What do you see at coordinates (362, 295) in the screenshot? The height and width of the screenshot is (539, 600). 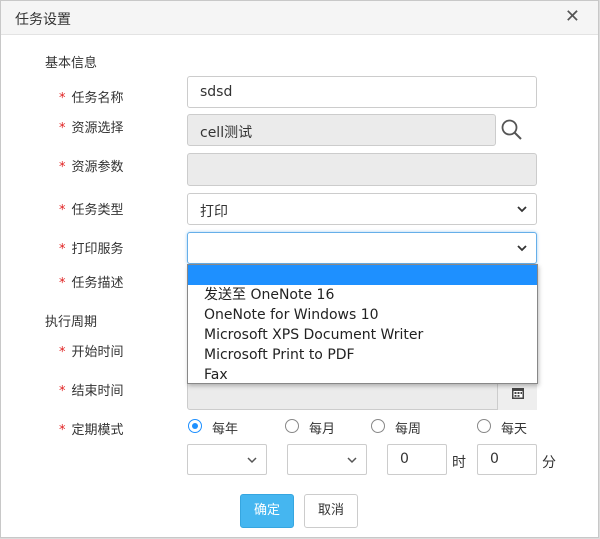 I see `print-service-option: 发送至 OneNote 16` at bounding box center [362, 295].